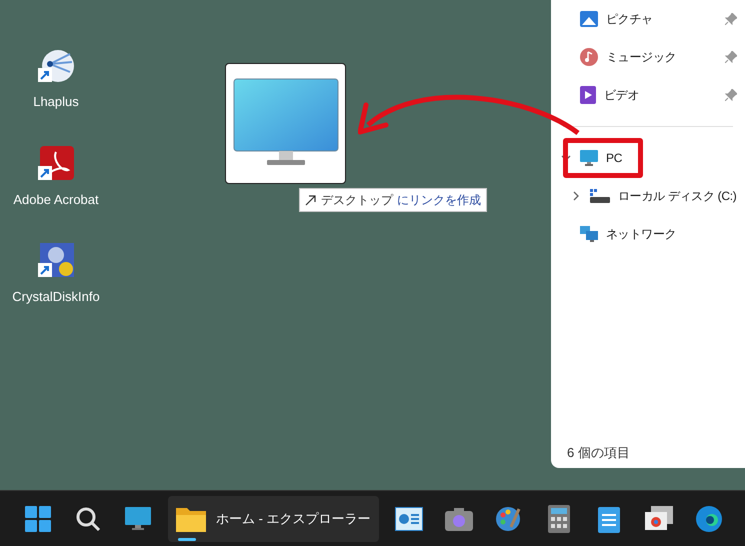  I want to click on music-icon, so click(589, 57).